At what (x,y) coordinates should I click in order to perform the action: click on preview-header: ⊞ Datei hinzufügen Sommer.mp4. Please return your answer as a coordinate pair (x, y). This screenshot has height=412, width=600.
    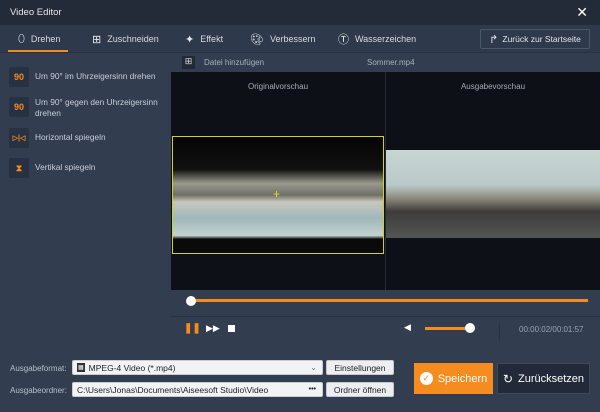
    Looking at the image, I should click on (385, 62).